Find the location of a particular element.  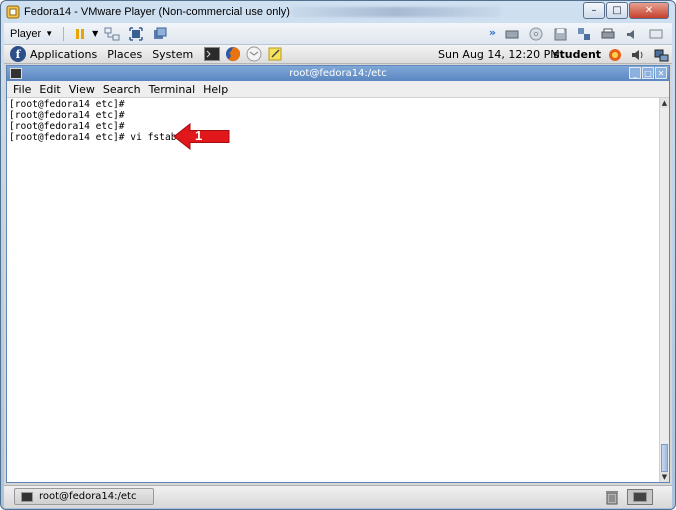

menu-search: Search is located at coordinates (122, 89).